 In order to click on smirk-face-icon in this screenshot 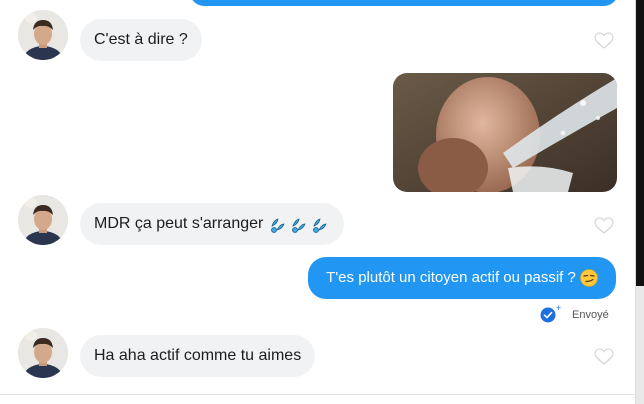, I will do `click(589, 278)`.